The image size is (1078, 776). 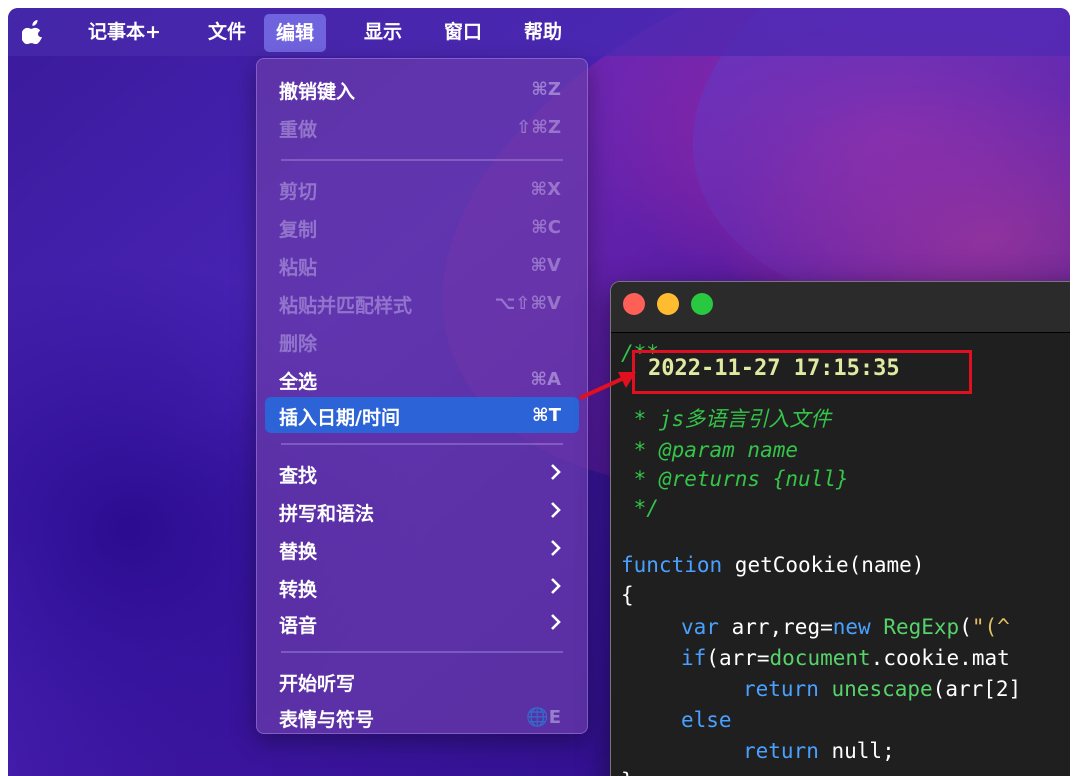 I want to click on menu-view: 显示, so click(x=383, y=32).